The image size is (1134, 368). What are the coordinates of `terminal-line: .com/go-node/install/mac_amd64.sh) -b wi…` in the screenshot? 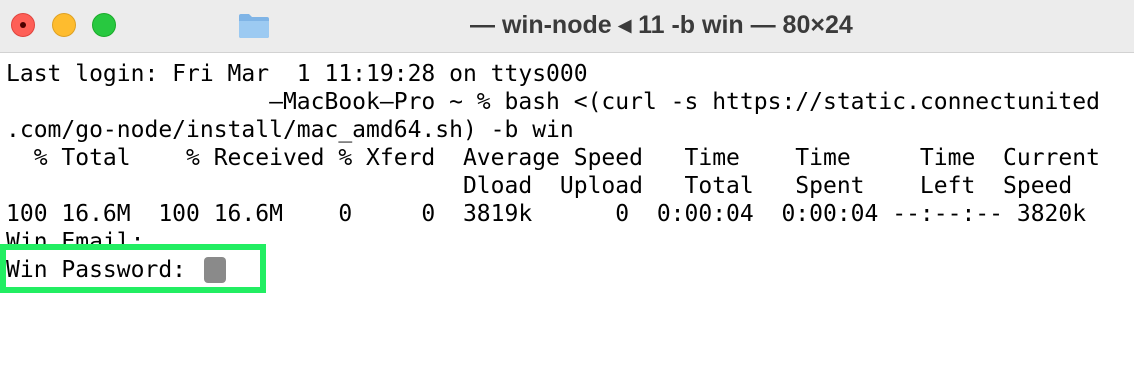 It's located at (290, 130).